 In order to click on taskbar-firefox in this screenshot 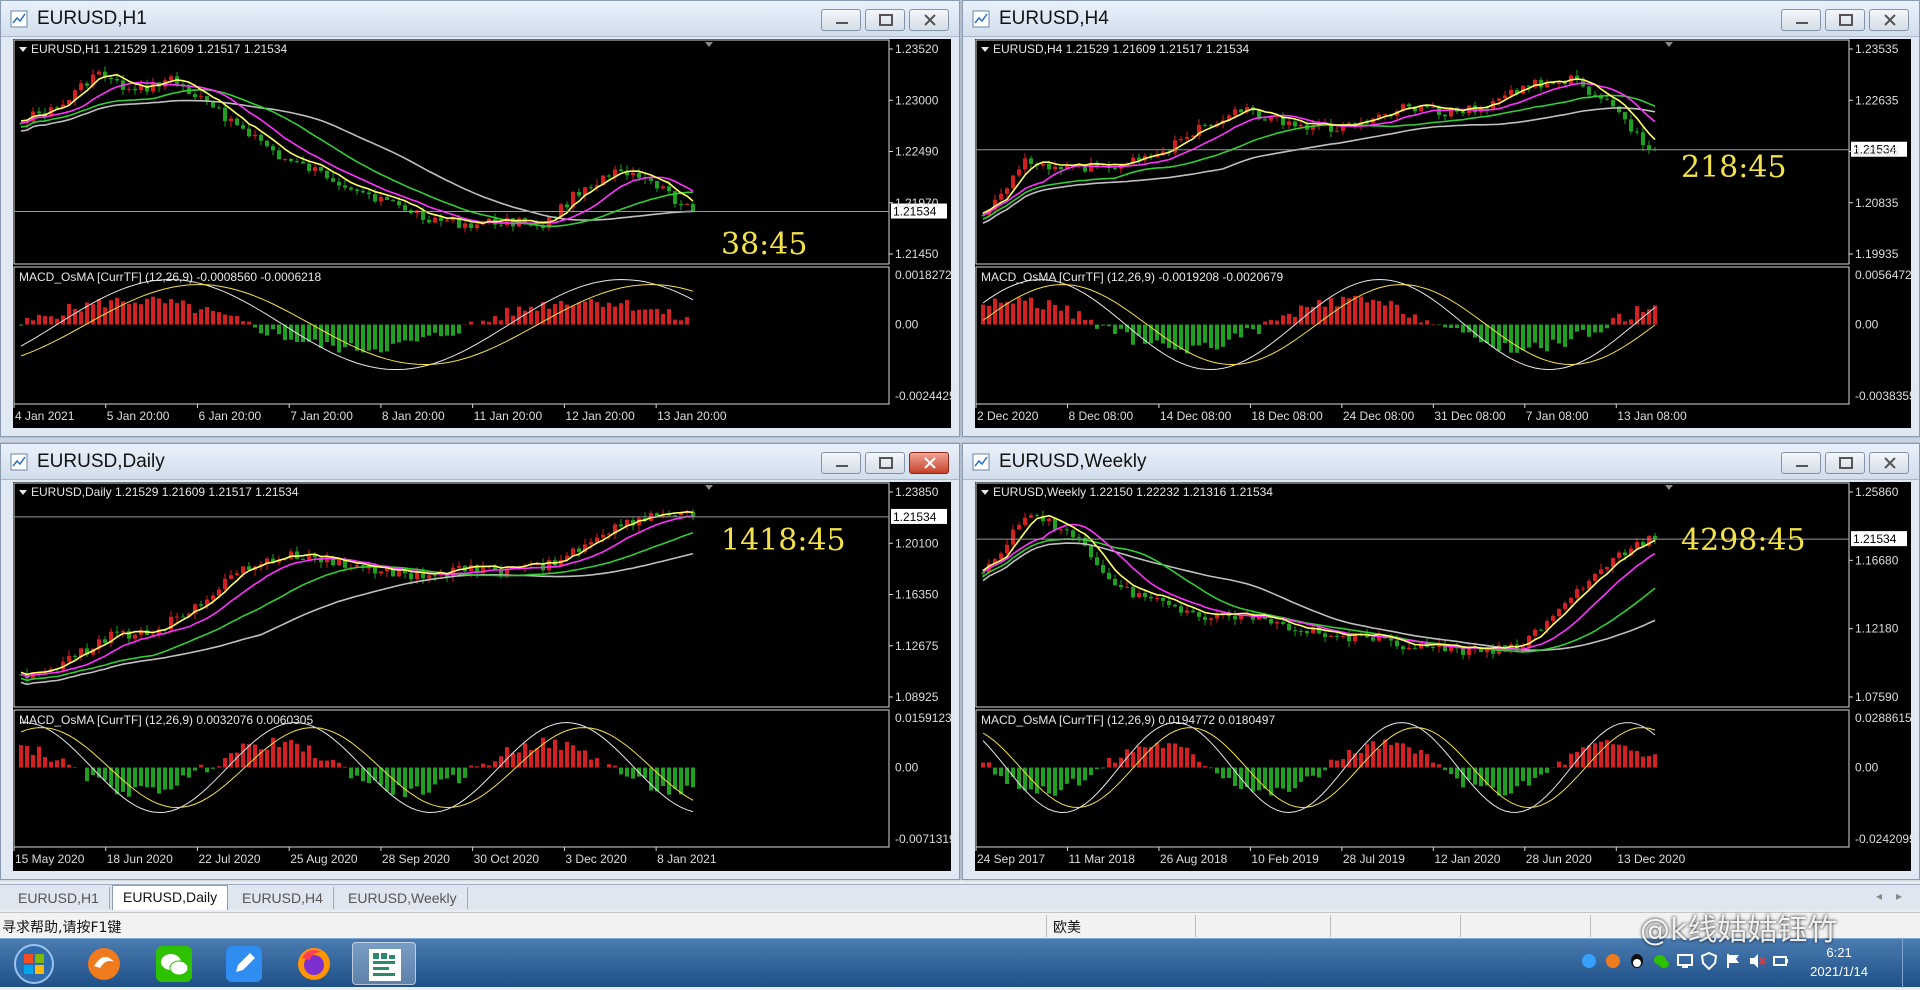, I will do `click(314, 963)`.